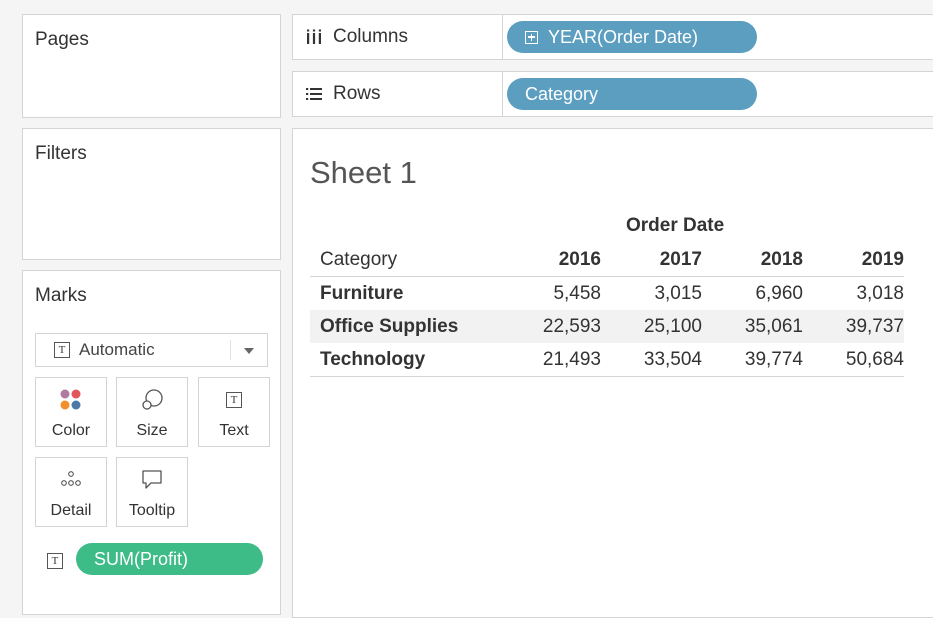 The width and height of the screenshot is (933, 618). I want to click on detail-label: Detail, so click(71, 510).